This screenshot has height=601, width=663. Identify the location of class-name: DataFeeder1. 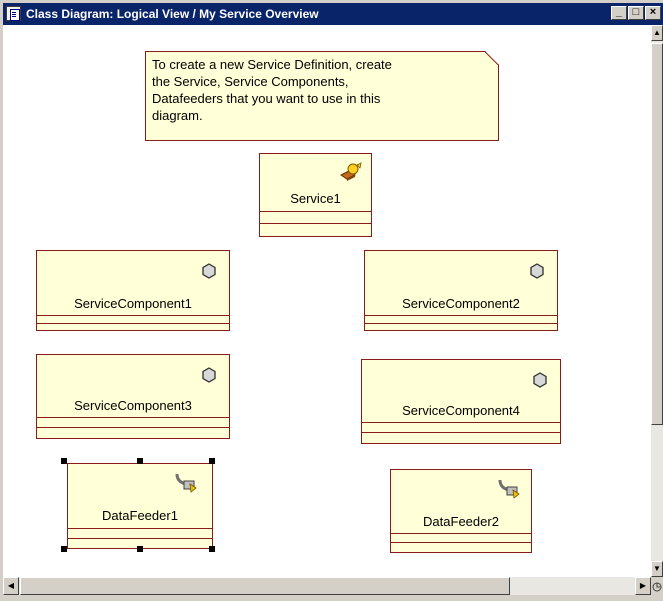
(140, 515).